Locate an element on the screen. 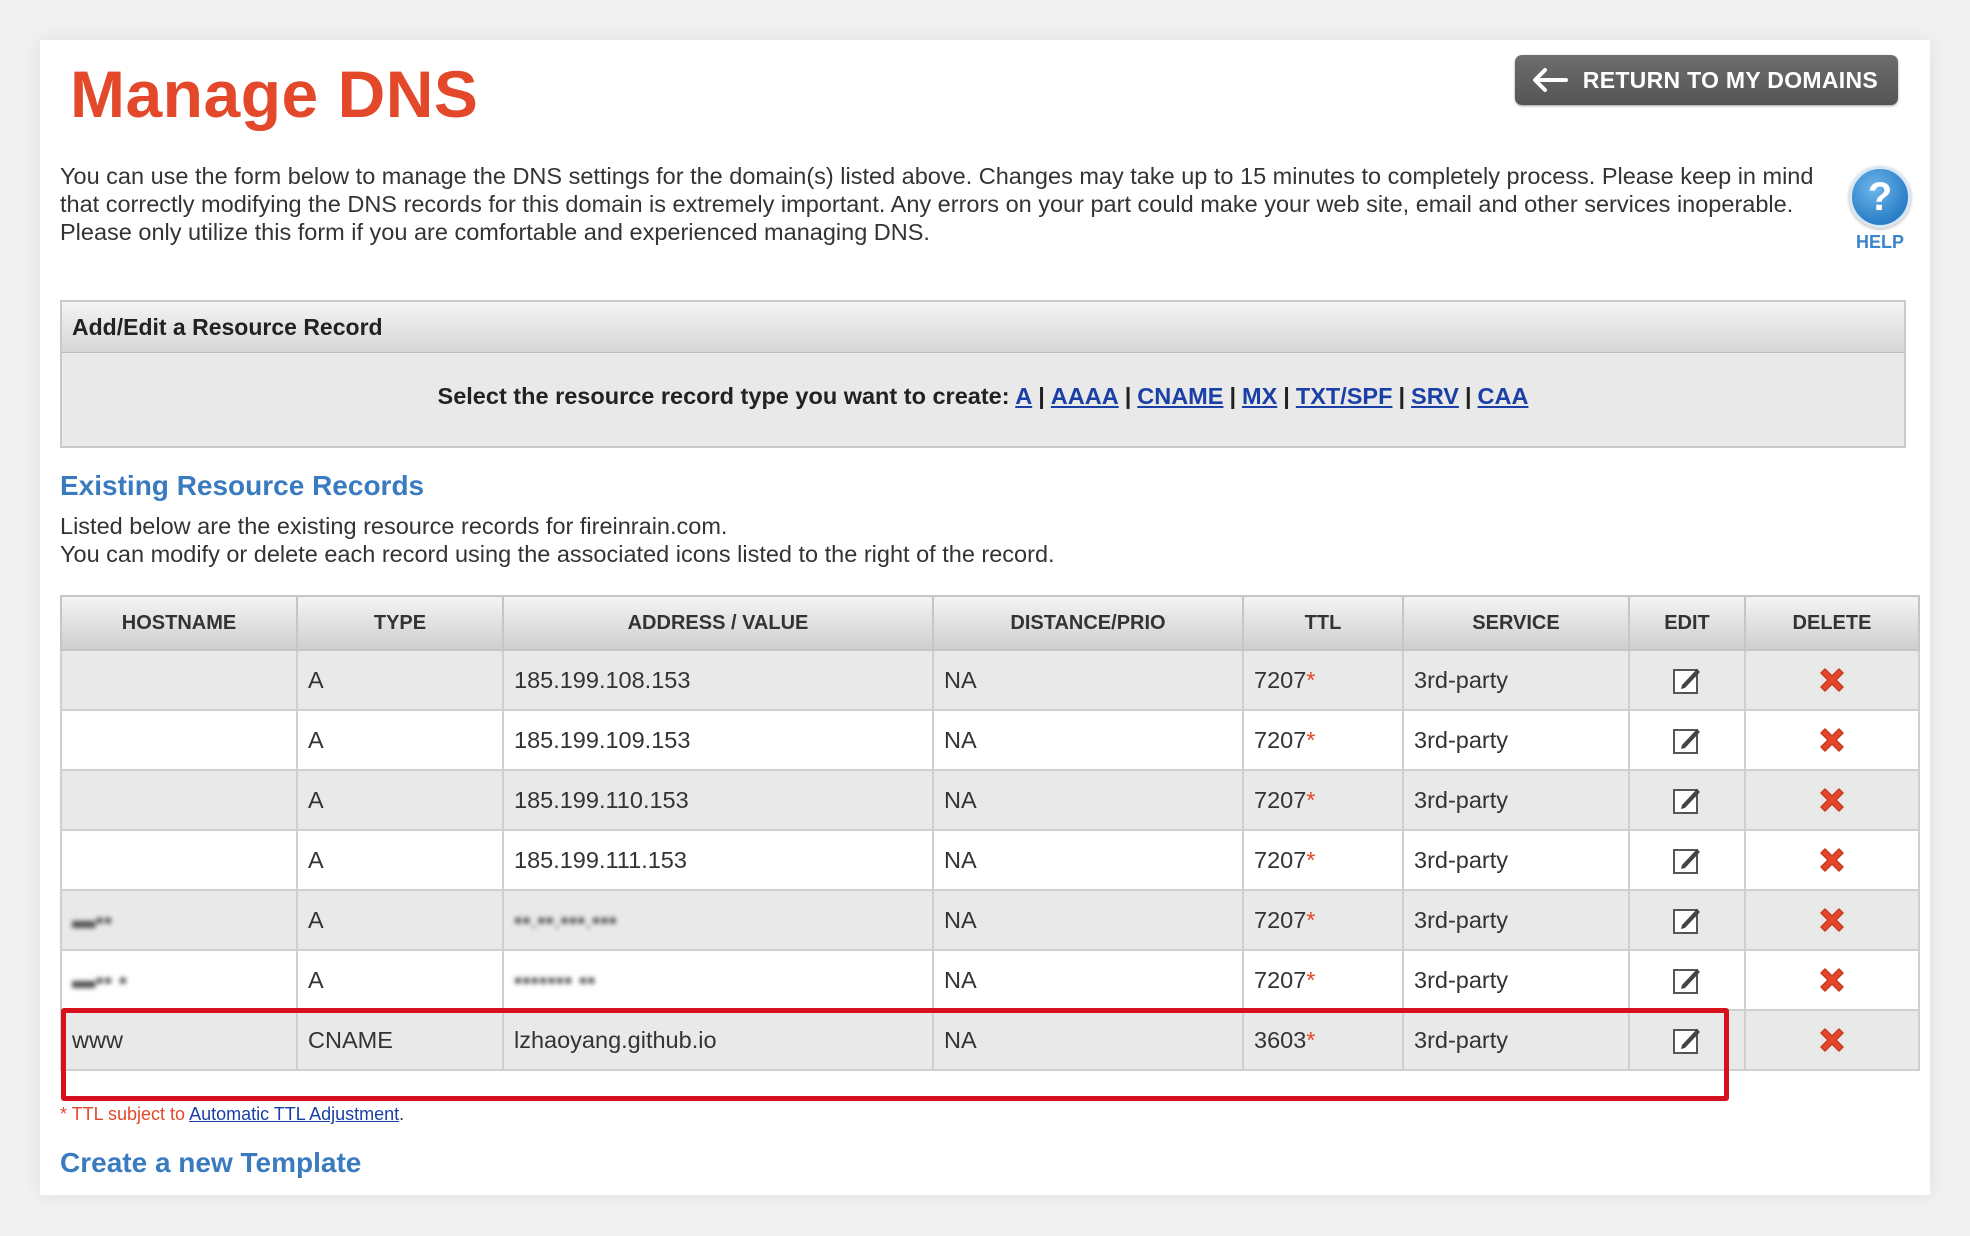 This screenshot has height=1236, width=1970. record-hostname: www is located at coordinates (179, 1040).